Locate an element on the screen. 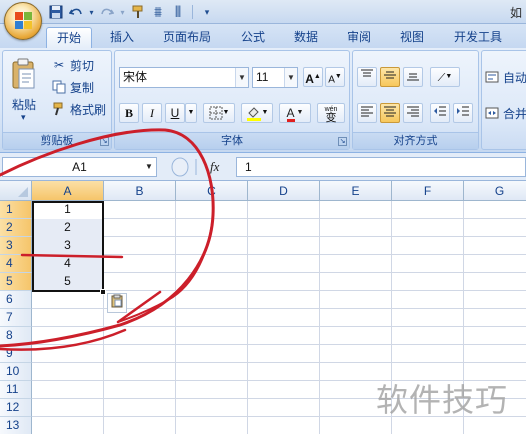  align-right-button is located at coordinates (413, 113).